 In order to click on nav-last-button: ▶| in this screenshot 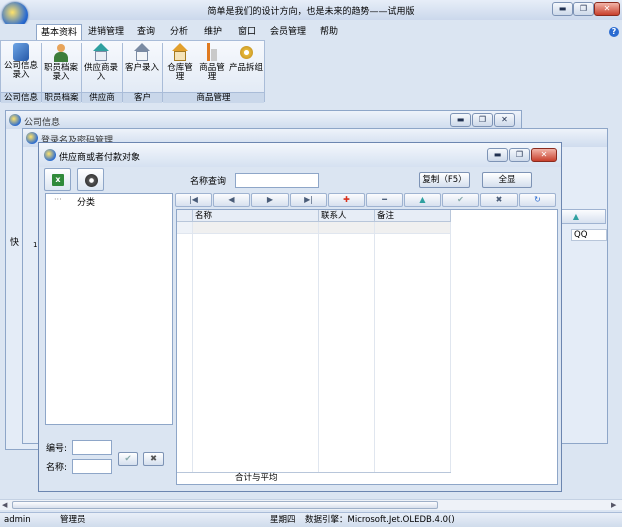, I will do `click(308, 200)`.